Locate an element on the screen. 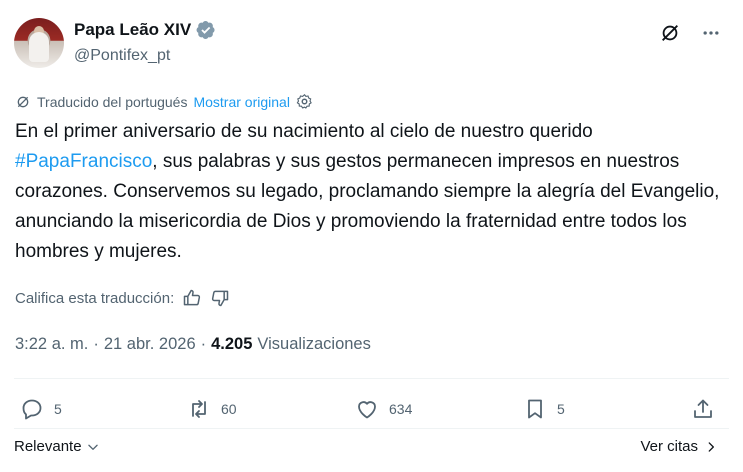 The image size is (743, 472). author-name-row: Papa Leão XIV is located at coordinates (145, 30).